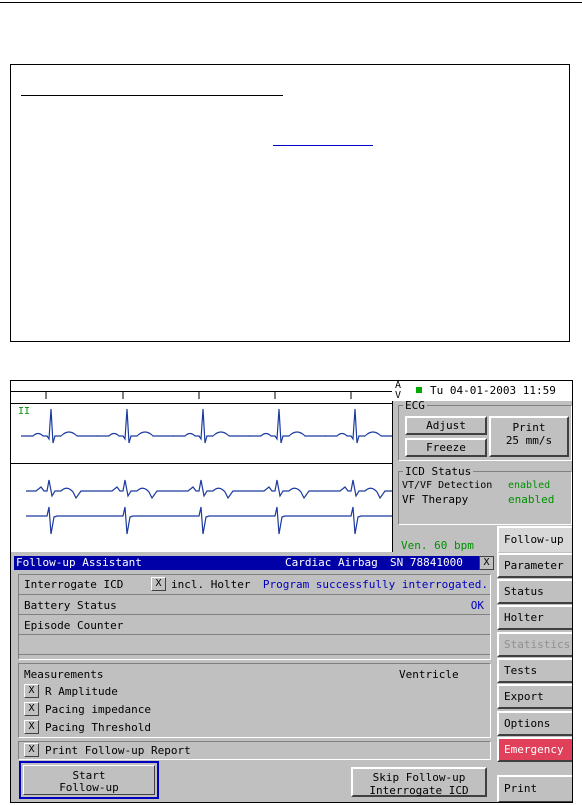 This screenshot has height=805, width=582. Describe the element at coordinates (419, 390) in the screenshot. I see `sense-indicator-icon` at that location.